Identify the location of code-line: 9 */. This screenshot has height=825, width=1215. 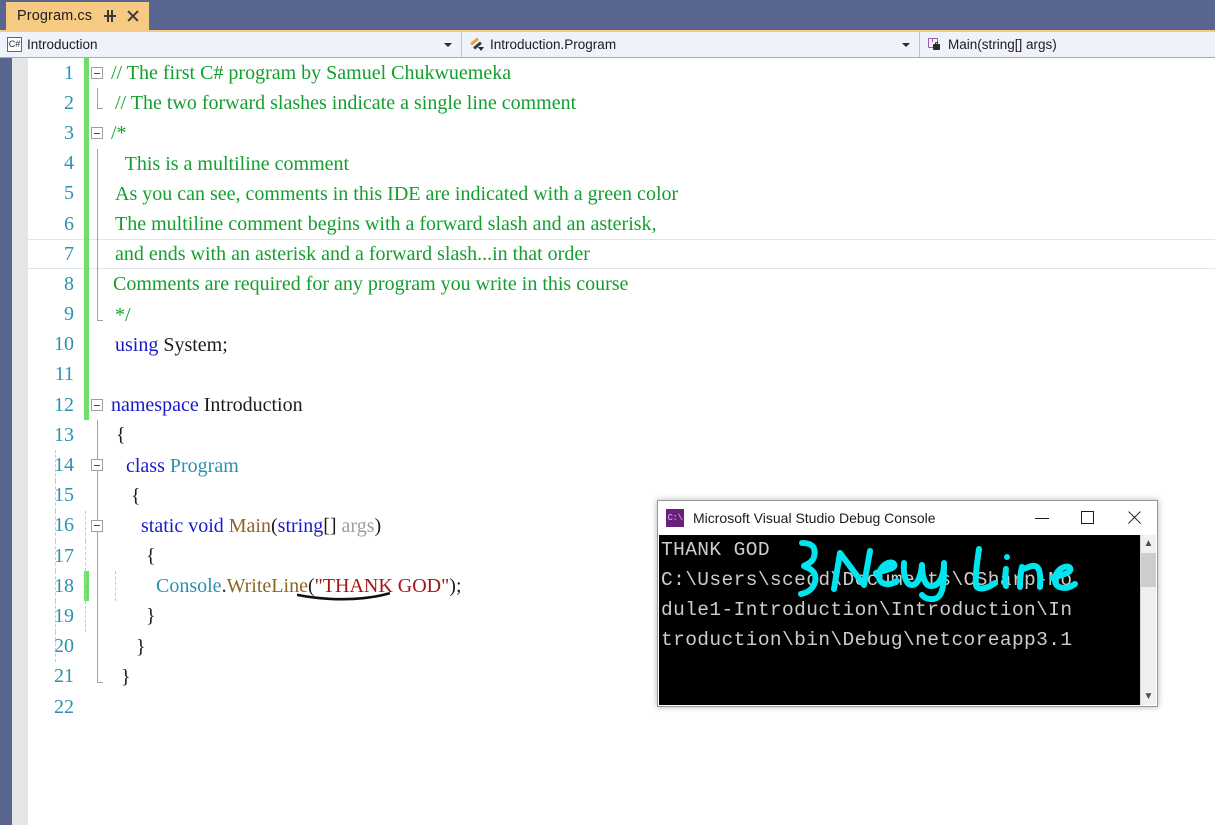
(621, 314).